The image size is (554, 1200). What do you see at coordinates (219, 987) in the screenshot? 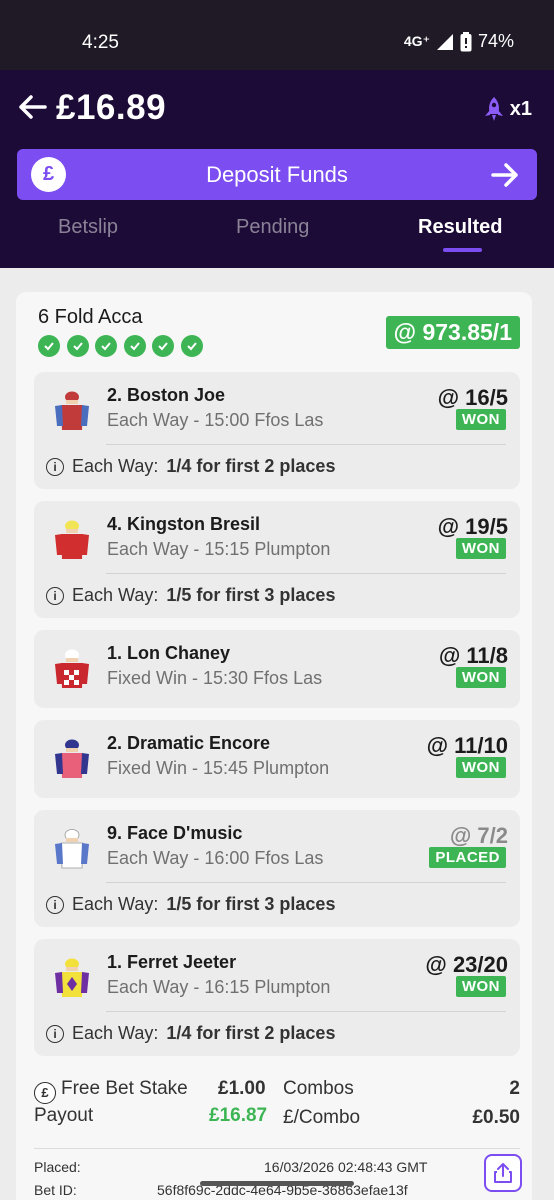
I see `market-info: Each Way - 16:15 Plumpton` at bounding box center [219, 987].